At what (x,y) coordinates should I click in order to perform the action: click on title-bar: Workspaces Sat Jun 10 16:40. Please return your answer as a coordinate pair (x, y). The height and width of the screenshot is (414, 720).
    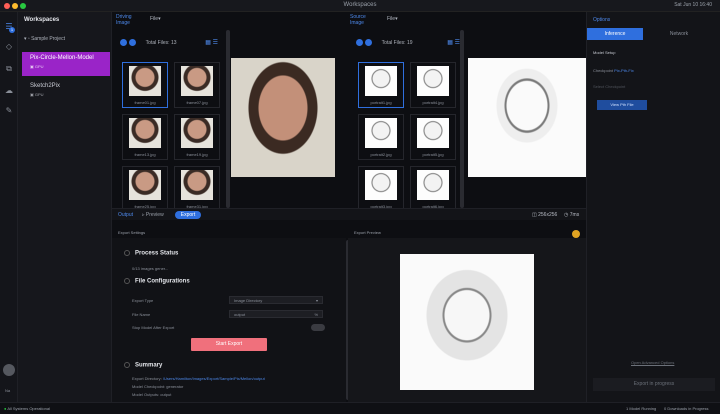
    Looking at the image, I should click on (360, 6).